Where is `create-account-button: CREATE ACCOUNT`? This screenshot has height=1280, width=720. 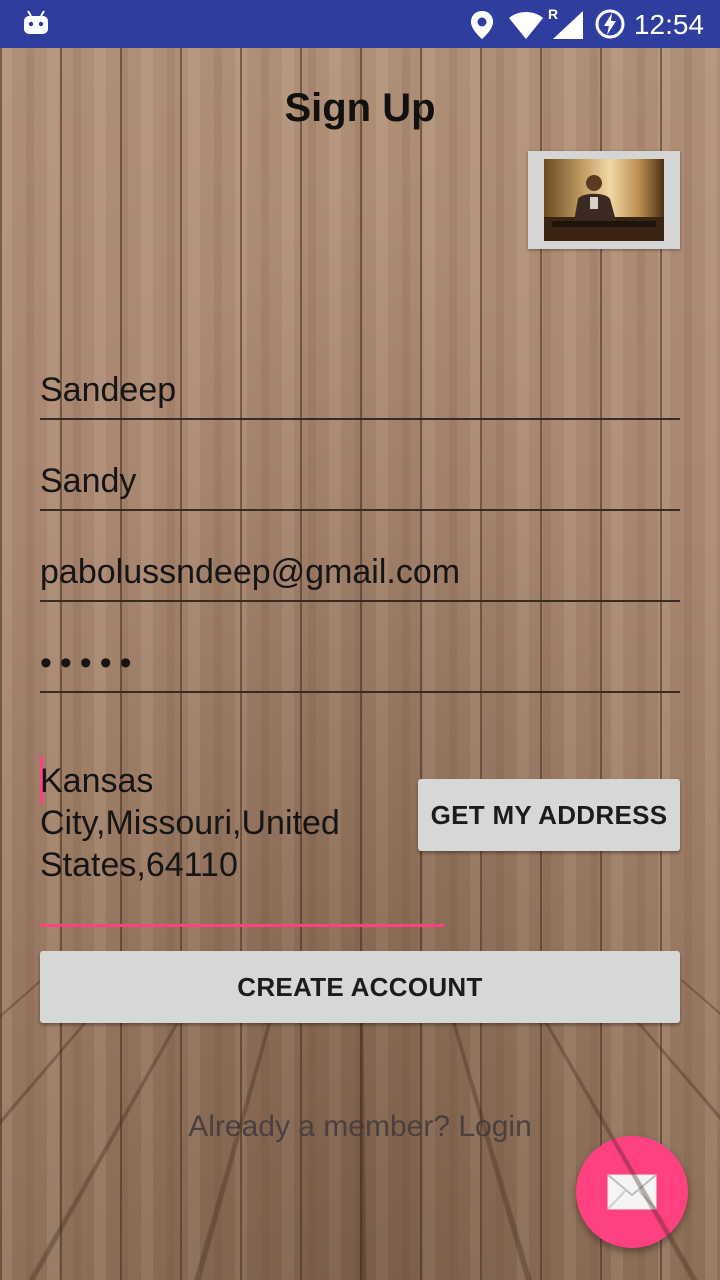 create-account-button: CREATE ACCOUNT is located at coordinates (360, 987).